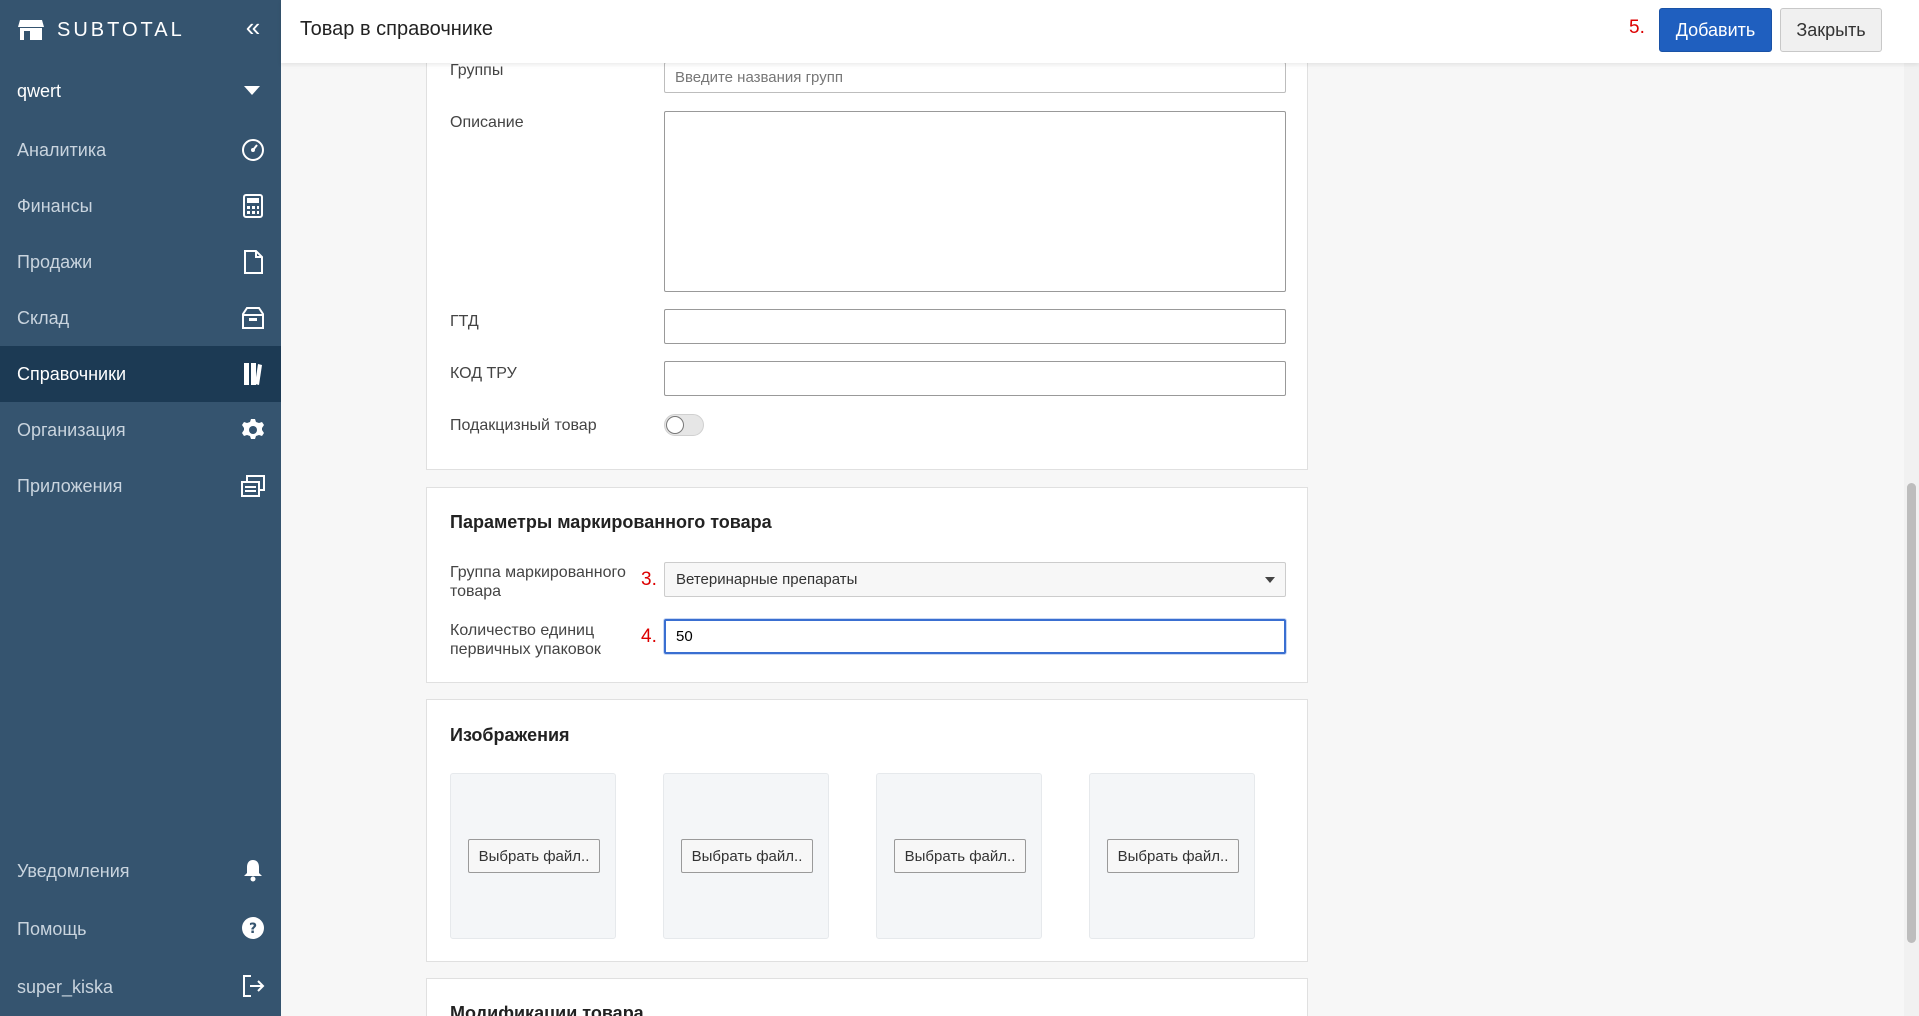 The image size is (1919, 1016). Describe the element at coordinates (675, 425) in the screenshot. I see `toggle-knob` at that location.